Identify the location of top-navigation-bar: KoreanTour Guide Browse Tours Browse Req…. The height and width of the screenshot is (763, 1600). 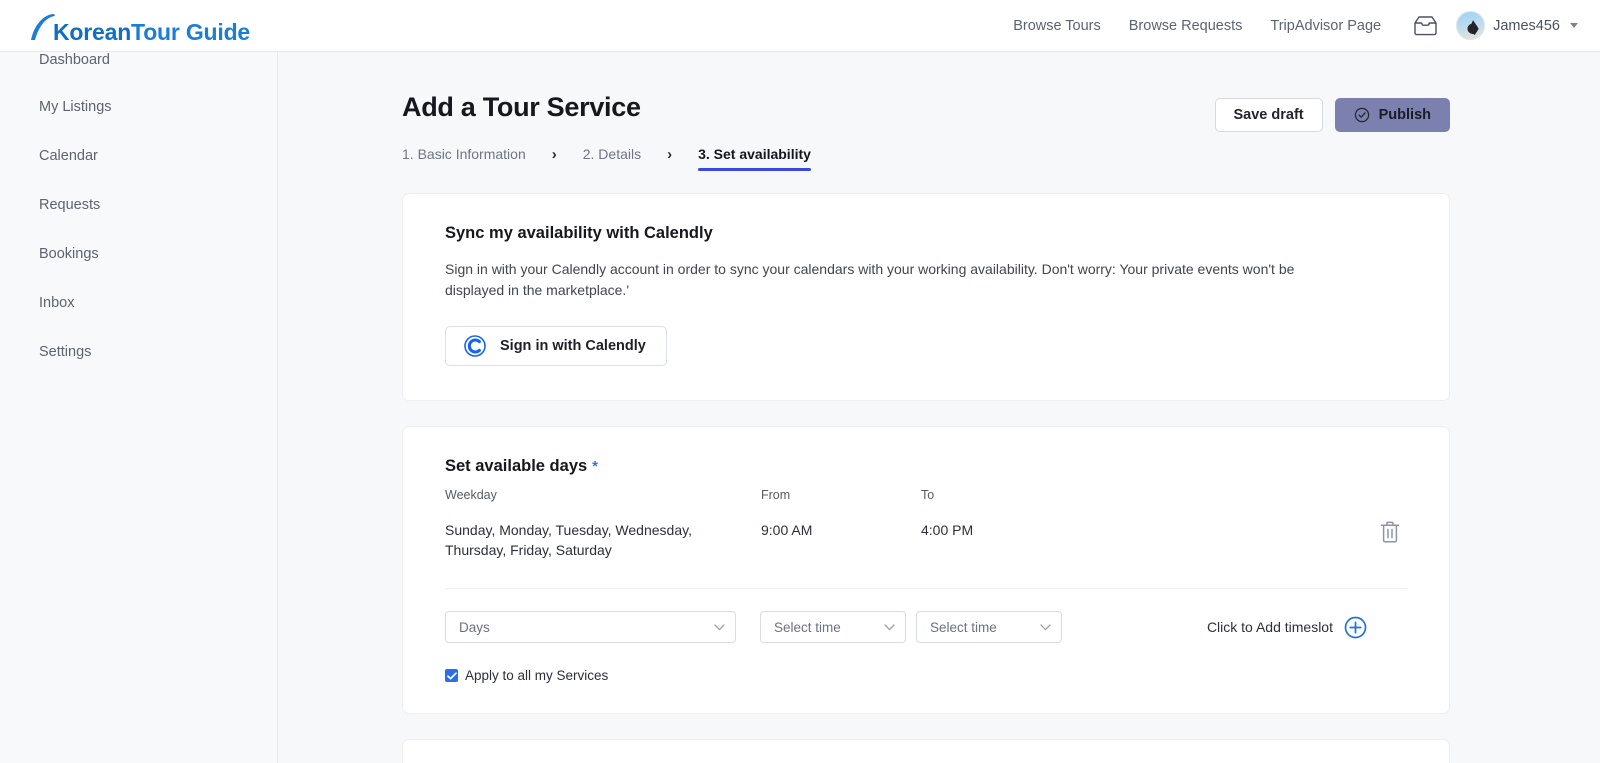
(800, 26).